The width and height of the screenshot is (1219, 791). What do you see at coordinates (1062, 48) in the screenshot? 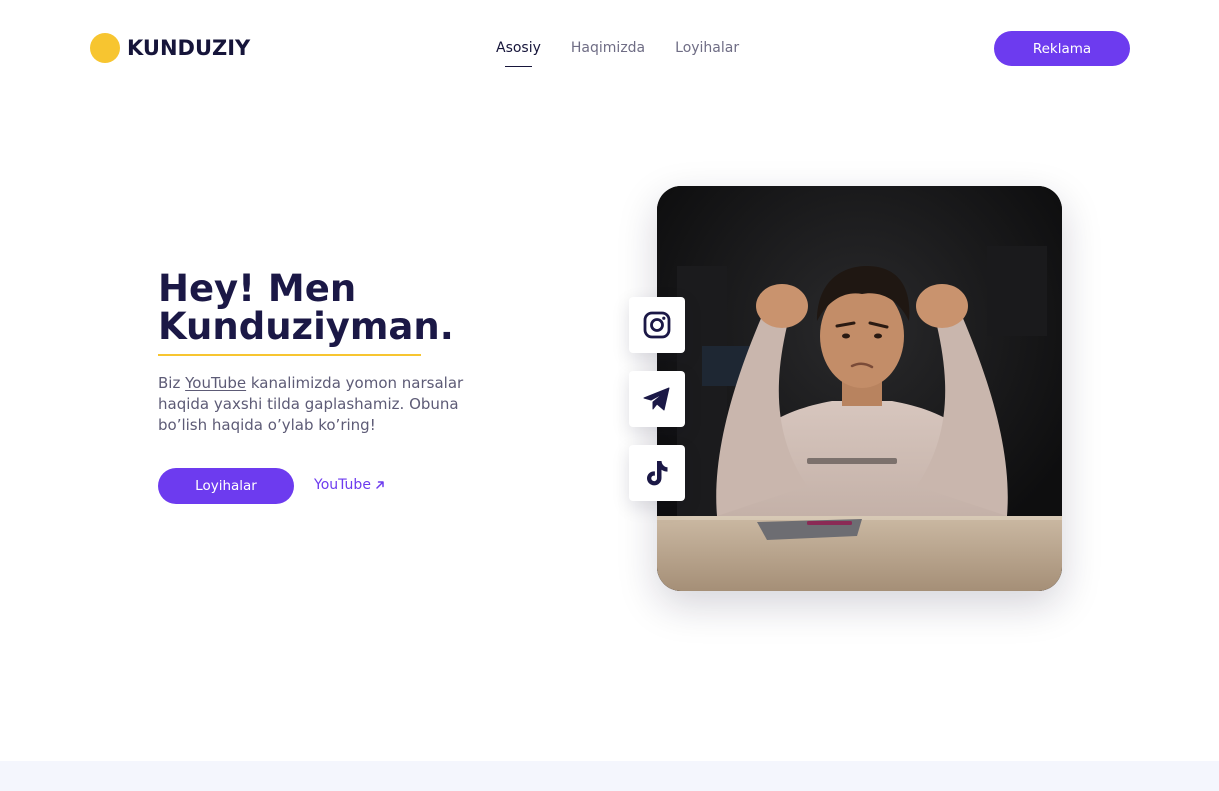
I see `reklama-button: Reklama` at bounding box center [1062, 48].